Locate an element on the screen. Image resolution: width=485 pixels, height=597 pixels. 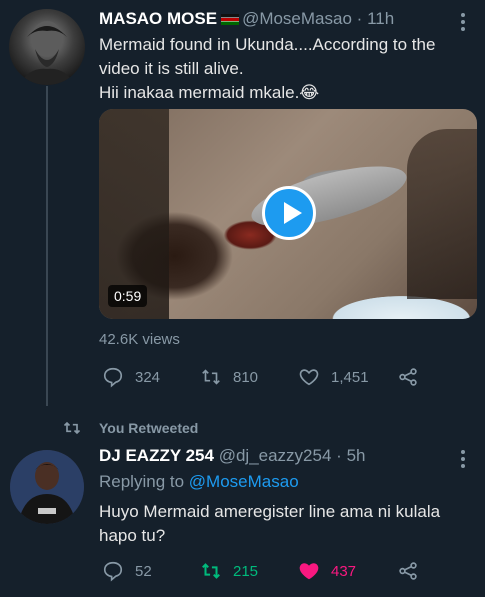
timestamp: 11h is located at coordinates (380, 18).